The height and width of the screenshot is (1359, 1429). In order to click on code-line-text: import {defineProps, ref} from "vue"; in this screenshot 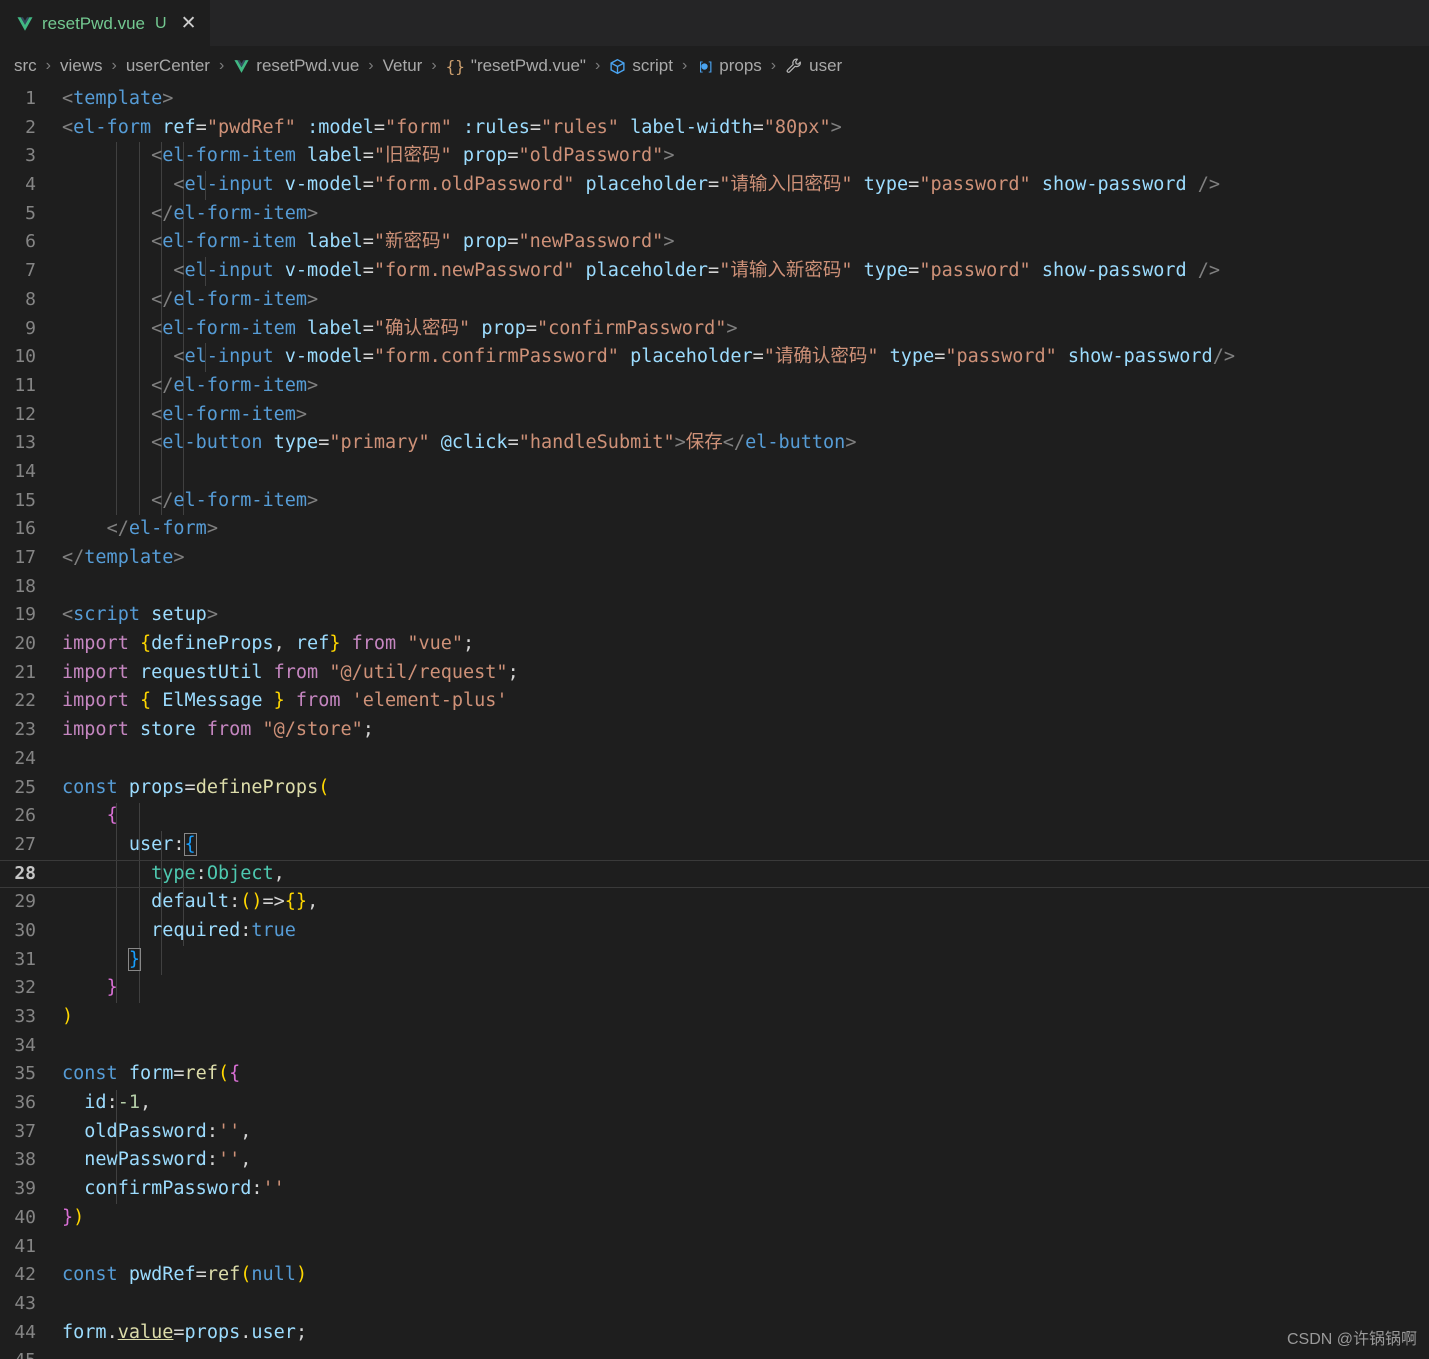, I will do `click(745, 644)`.